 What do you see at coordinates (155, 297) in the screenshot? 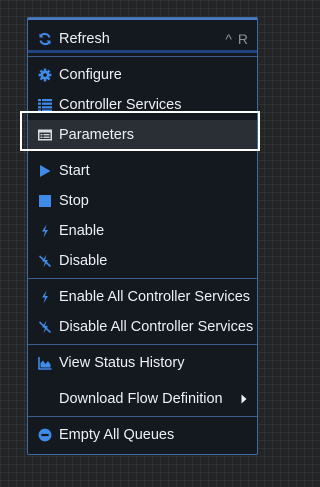
I see `menu-item-label: Enable All Controller Services` at bounding box center [155, 297].